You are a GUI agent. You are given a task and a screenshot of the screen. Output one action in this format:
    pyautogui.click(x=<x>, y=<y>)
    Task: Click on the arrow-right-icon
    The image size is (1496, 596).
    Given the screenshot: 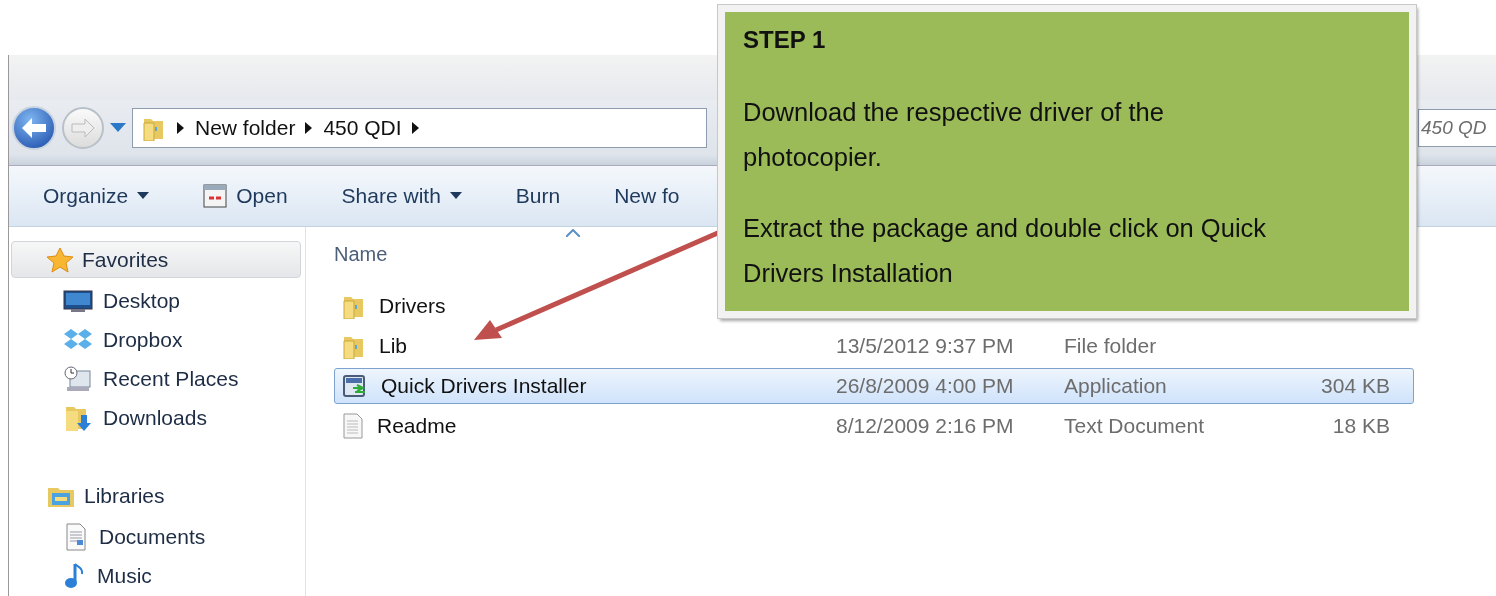 What is the action you would take?
    pyautogui.click(x=83, y=127)
    